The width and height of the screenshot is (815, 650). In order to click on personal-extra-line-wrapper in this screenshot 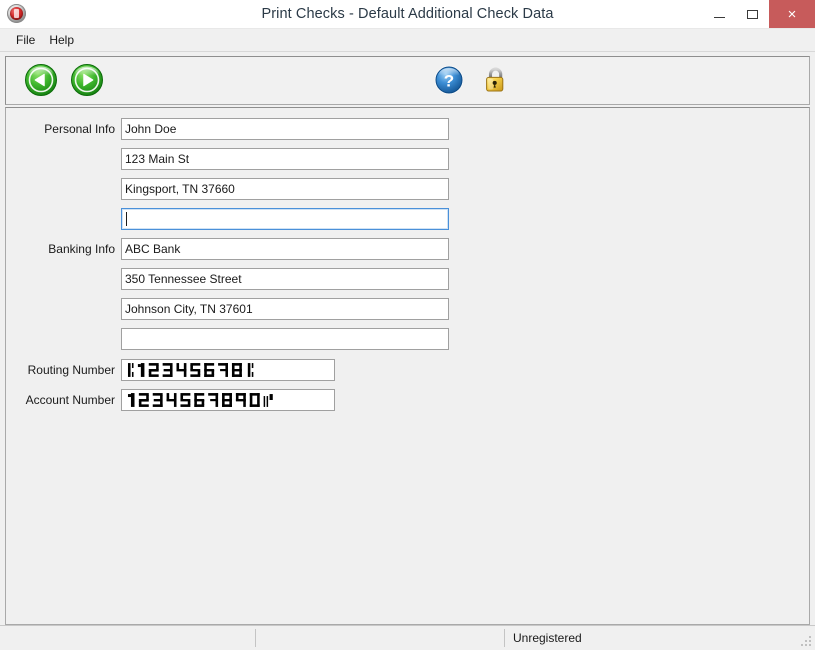, I will do `click(285, 219)`.